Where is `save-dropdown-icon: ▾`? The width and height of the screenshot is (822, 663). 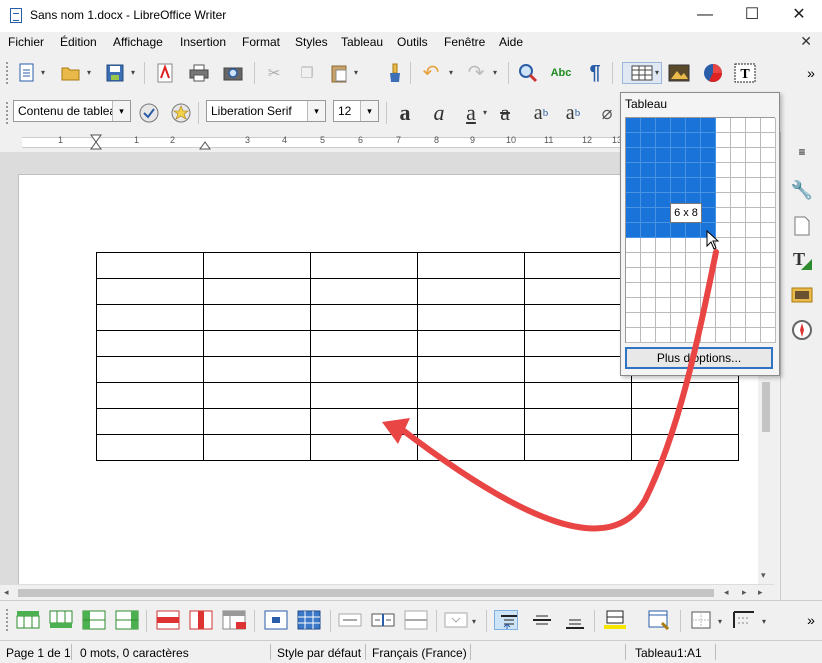
save-dropdown-icon: ▾ is located at coordinates (133, 72).